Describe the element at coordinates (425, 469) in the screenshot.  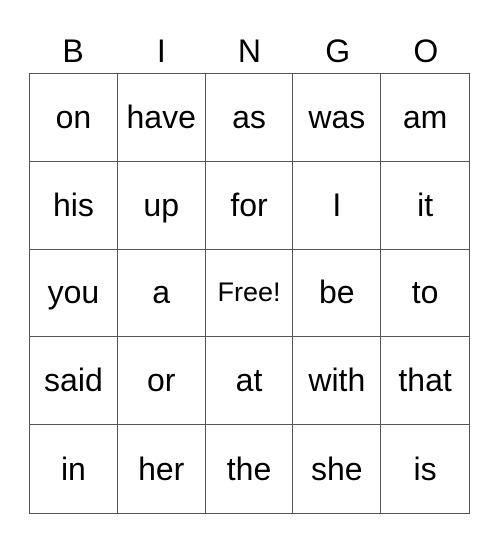
I see `bingo-cell: is` at that location.